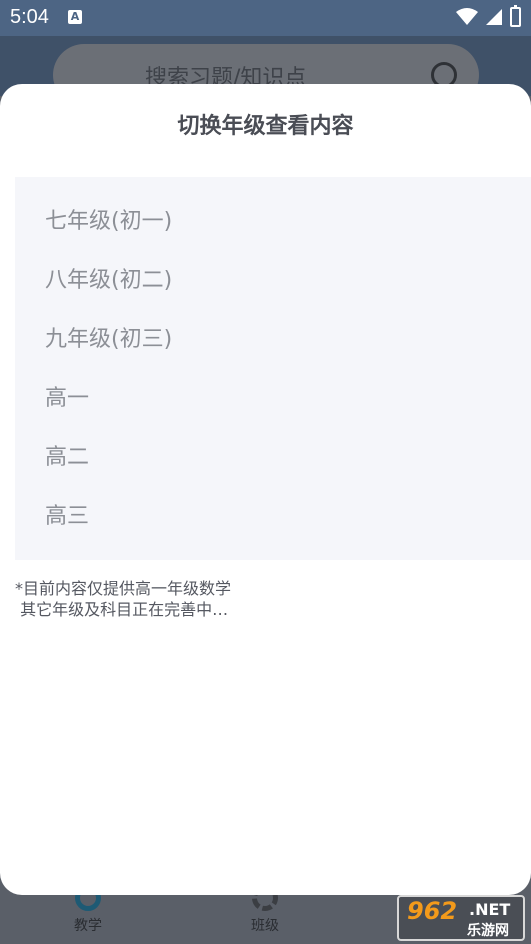 The image size is (531, 944). I want to click on watermark-number: 962, so click(432, 911).